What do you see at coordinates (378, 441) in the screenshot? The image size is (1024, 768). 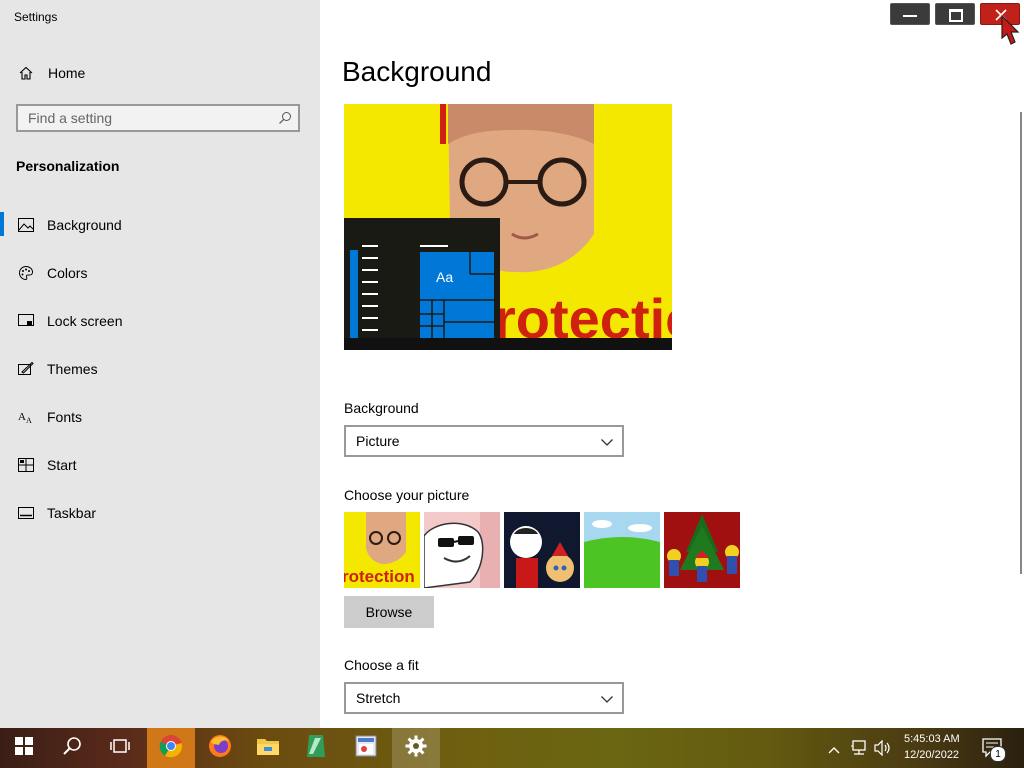 I see `background-dropdown-value: Picture` at bounding box center [378, 441].